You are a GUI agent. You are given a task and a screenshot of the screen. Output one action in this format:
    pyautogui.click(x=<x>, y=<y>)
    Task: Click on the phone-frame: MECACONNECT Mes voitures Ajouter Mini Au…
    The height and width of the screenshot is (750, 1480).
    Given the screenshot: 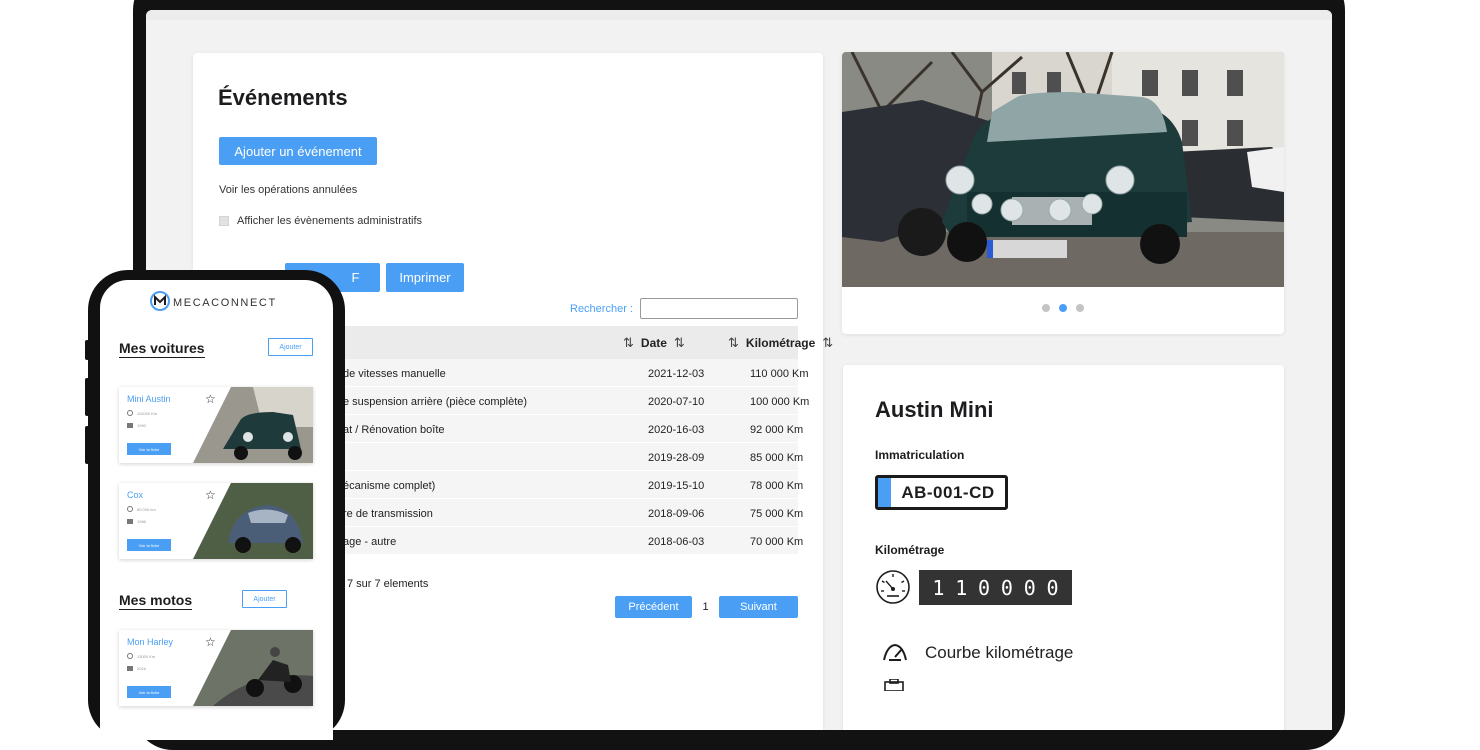 What is the action you would take?
    pyautogui.click(x=215, y=505)
    